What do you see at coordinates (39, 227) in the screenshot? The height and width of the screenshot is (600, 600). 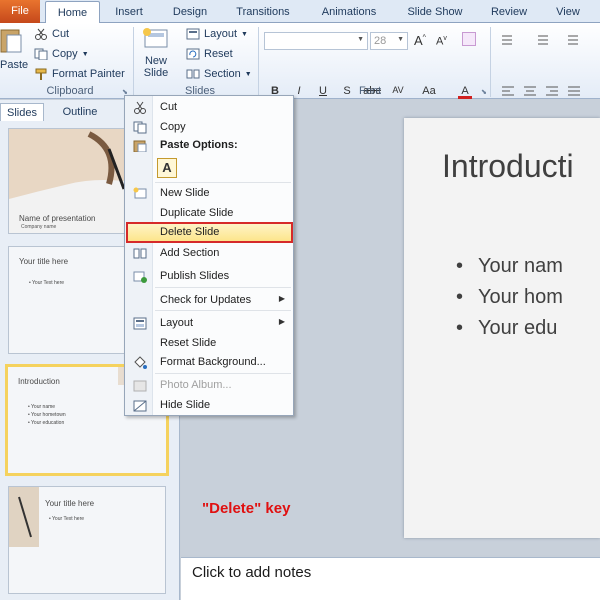 I see `thumbnail-subtitle: Company name` at bounding box center [39, 227].